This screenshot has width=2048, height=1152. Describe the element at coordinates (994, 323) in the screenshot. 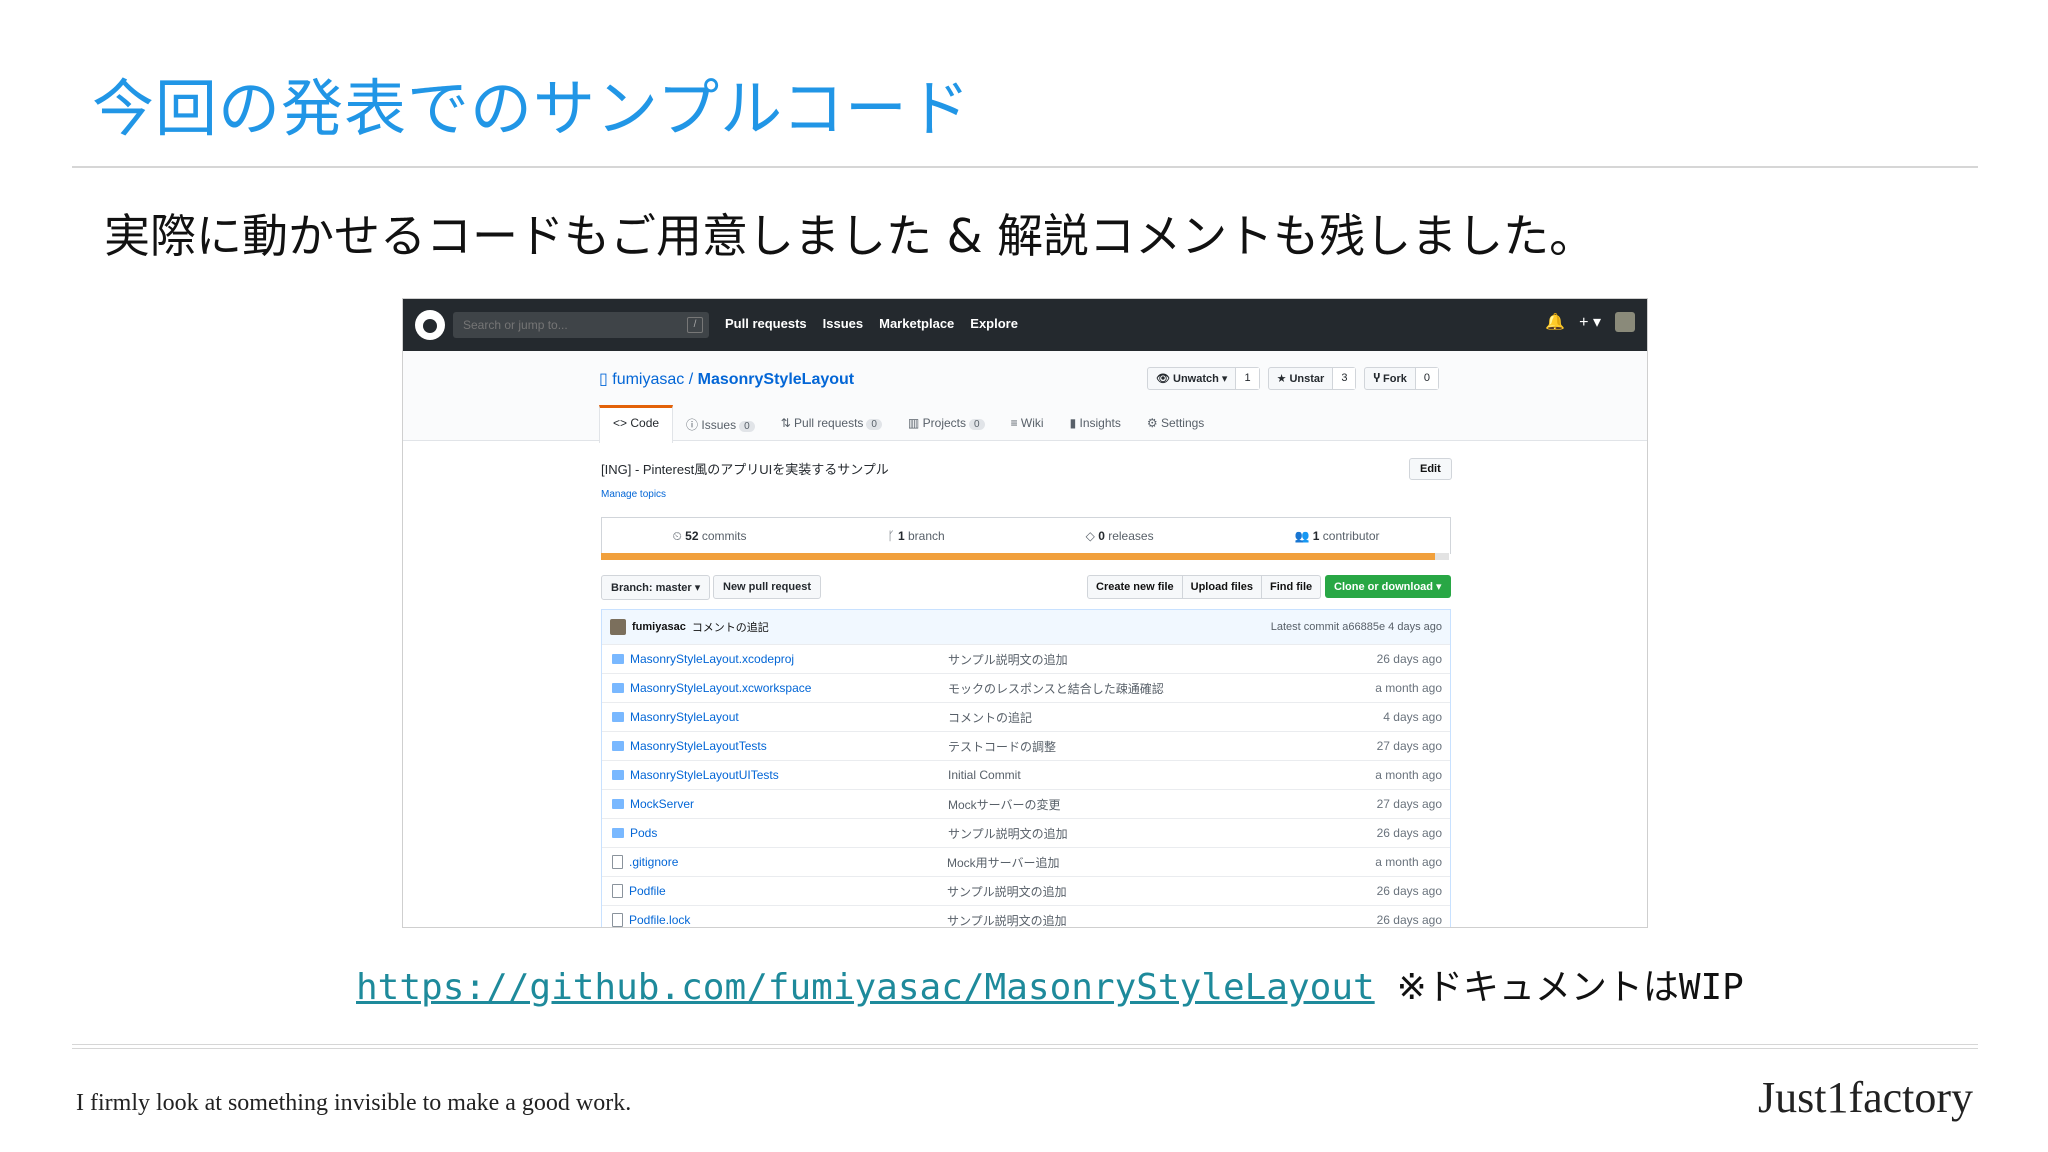

I see `nav-explore: Explore` at that location.